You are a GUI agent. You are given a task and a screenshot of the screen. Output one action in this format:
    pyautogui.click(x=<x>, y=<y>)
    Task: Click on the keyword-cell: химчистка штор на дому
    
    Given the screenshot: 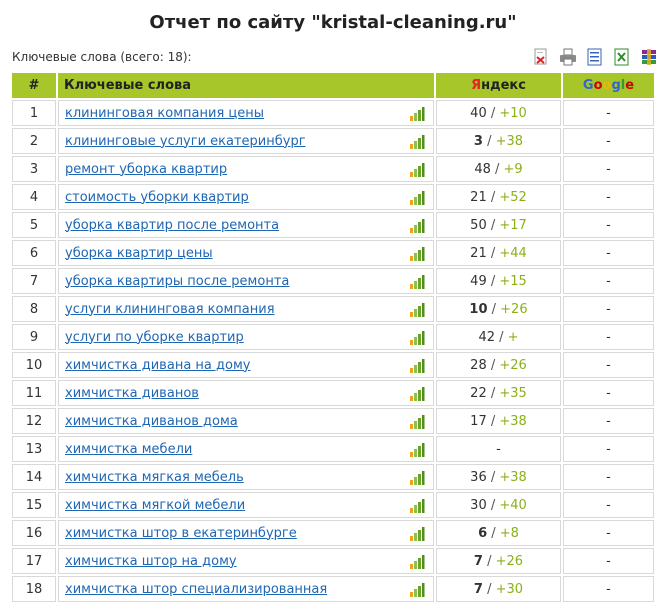 What is the action you would take?
    pyautogui.click(x=246, y=561)
    